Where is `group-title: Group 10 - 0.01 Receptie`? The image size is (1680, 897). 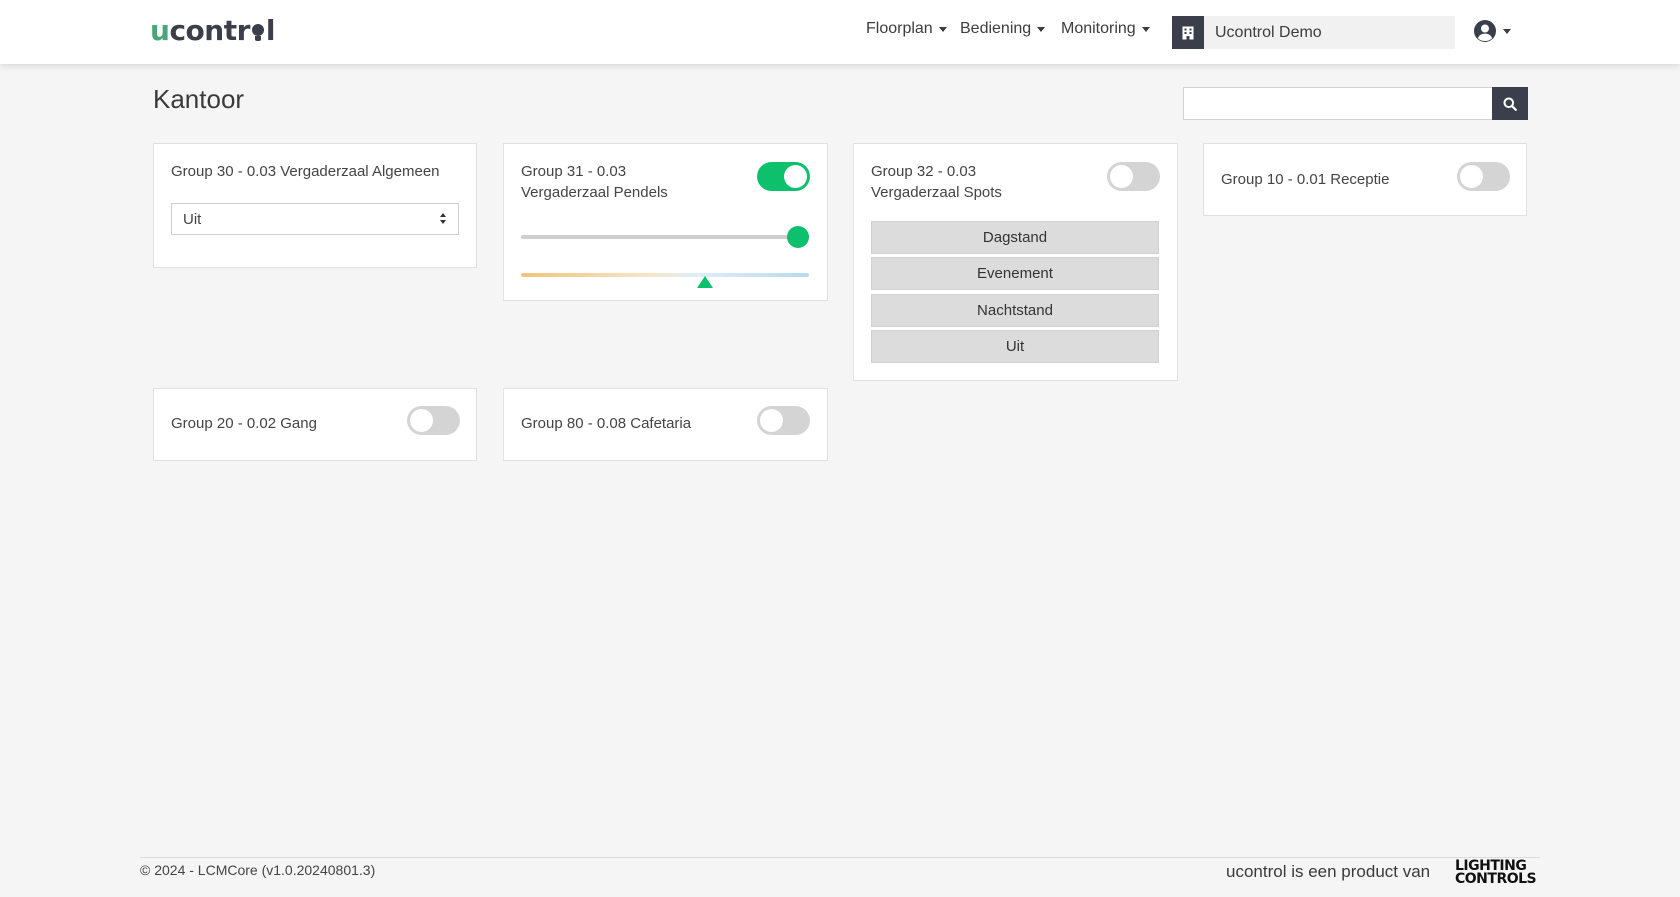 group-title: Group 10 - 0.01 Receptie is located at coordinates (1305, 179).